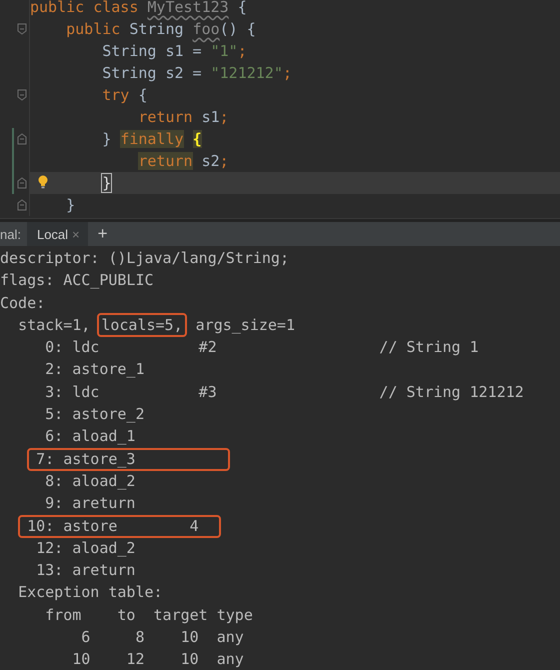 This screenshot has width=560, height=670. What do you see at coordinates (11, 234) in the screenshot?
I see `panel-caption: nal:` at bounding box center [11, 234].